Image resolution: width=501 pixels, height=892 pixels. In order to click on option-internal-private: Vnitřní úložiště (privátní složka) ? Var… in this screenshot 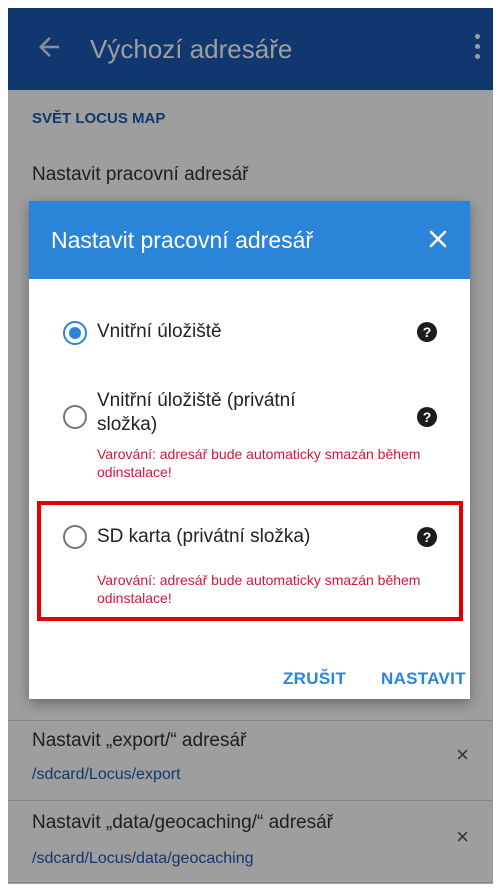, I will do `click(249, 437)`.